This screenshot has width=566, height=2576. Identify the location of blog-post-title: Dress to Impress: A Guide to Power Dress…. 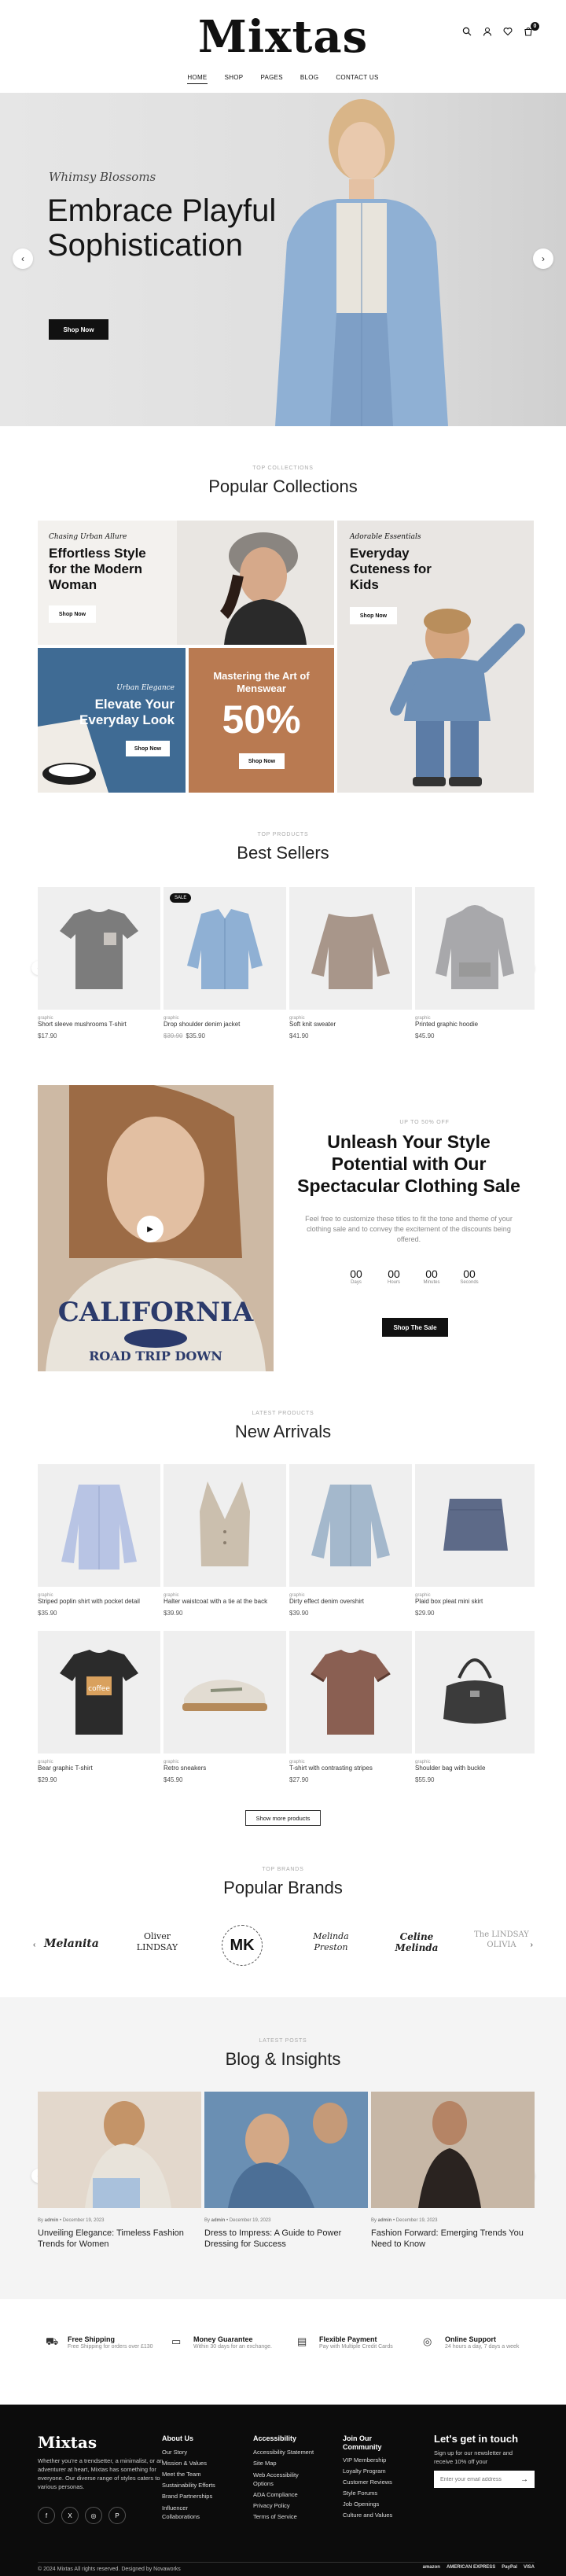
(286, 2239).